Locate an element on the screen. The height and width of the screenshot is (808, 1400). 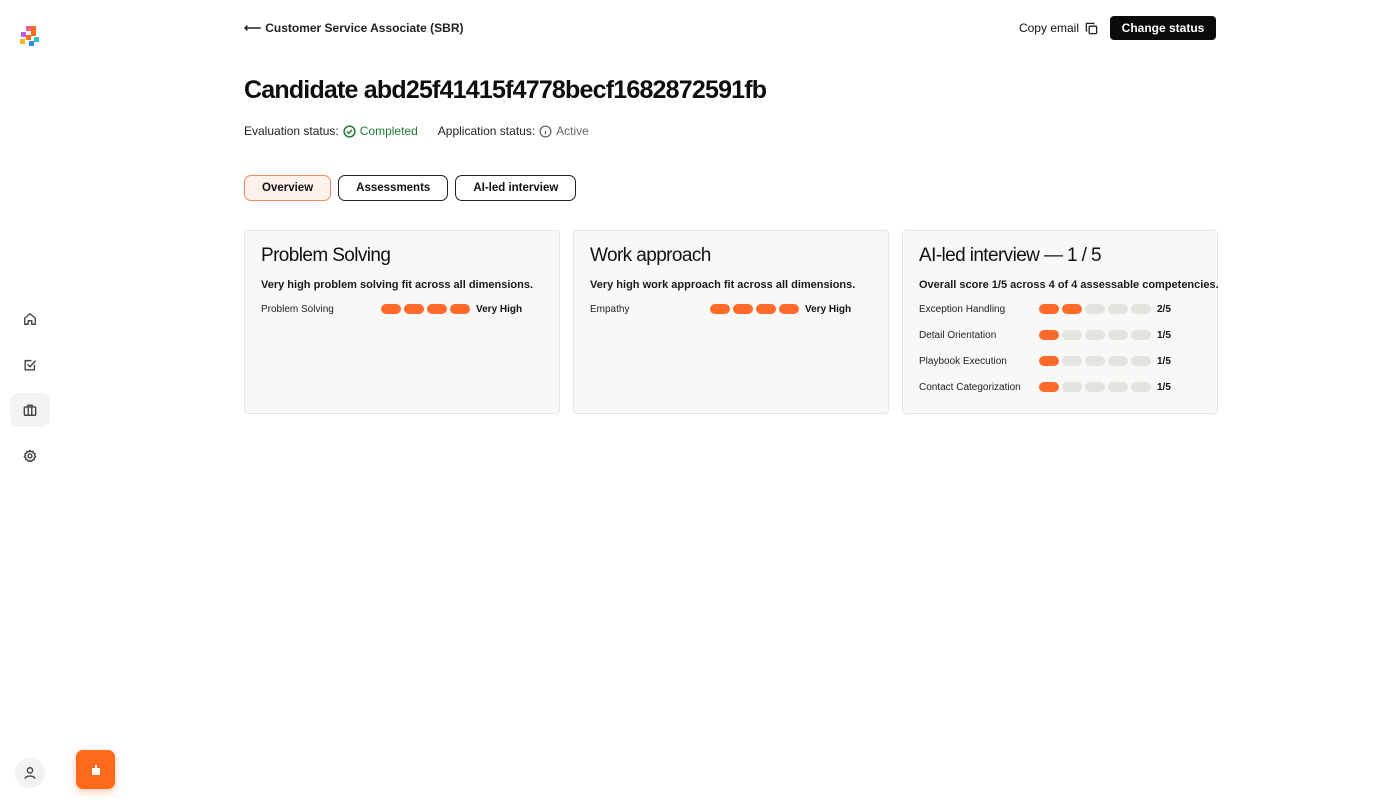
score-row: Exception Handling 2/5 is located at coordinates (1060, 309).